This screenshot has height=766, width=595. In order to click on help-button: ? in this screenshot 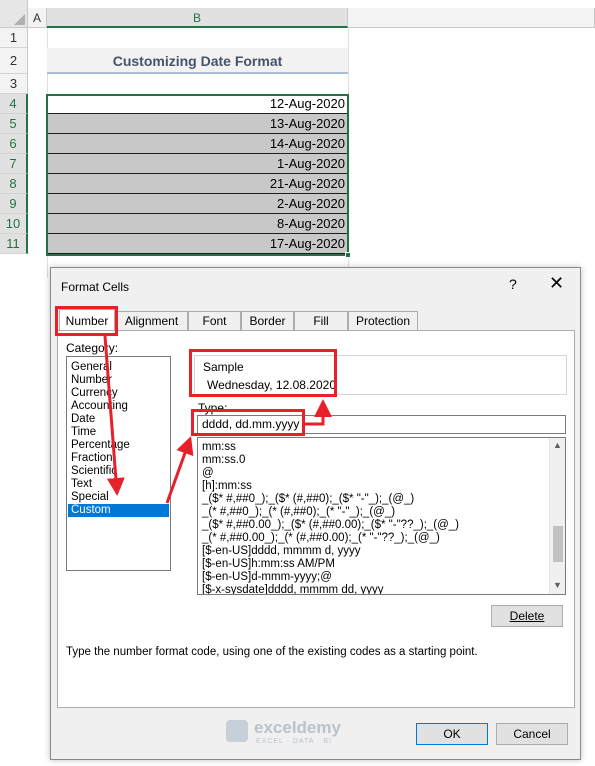, I will do `click(513, 284)`.